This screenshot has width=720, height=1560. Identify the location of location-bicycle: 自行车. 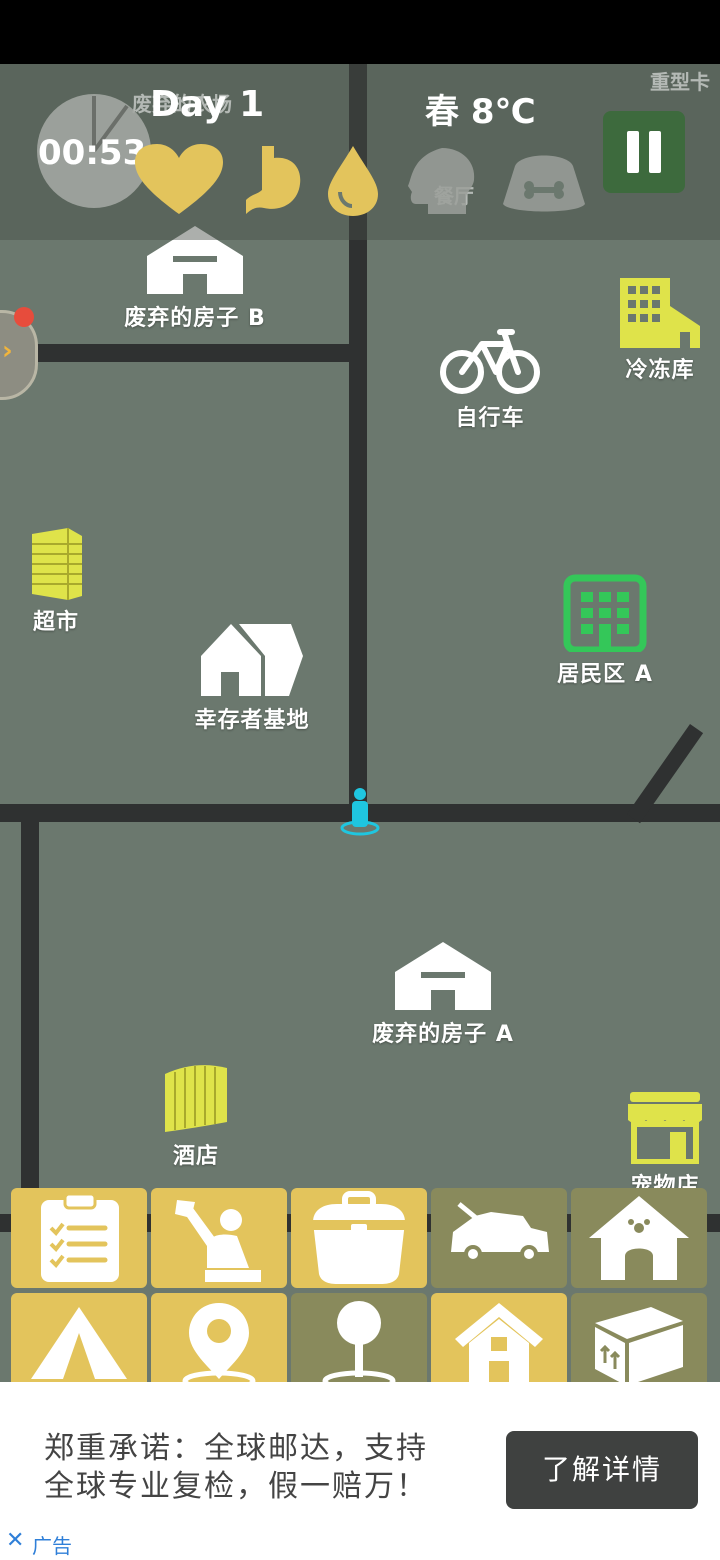
(490, 377).